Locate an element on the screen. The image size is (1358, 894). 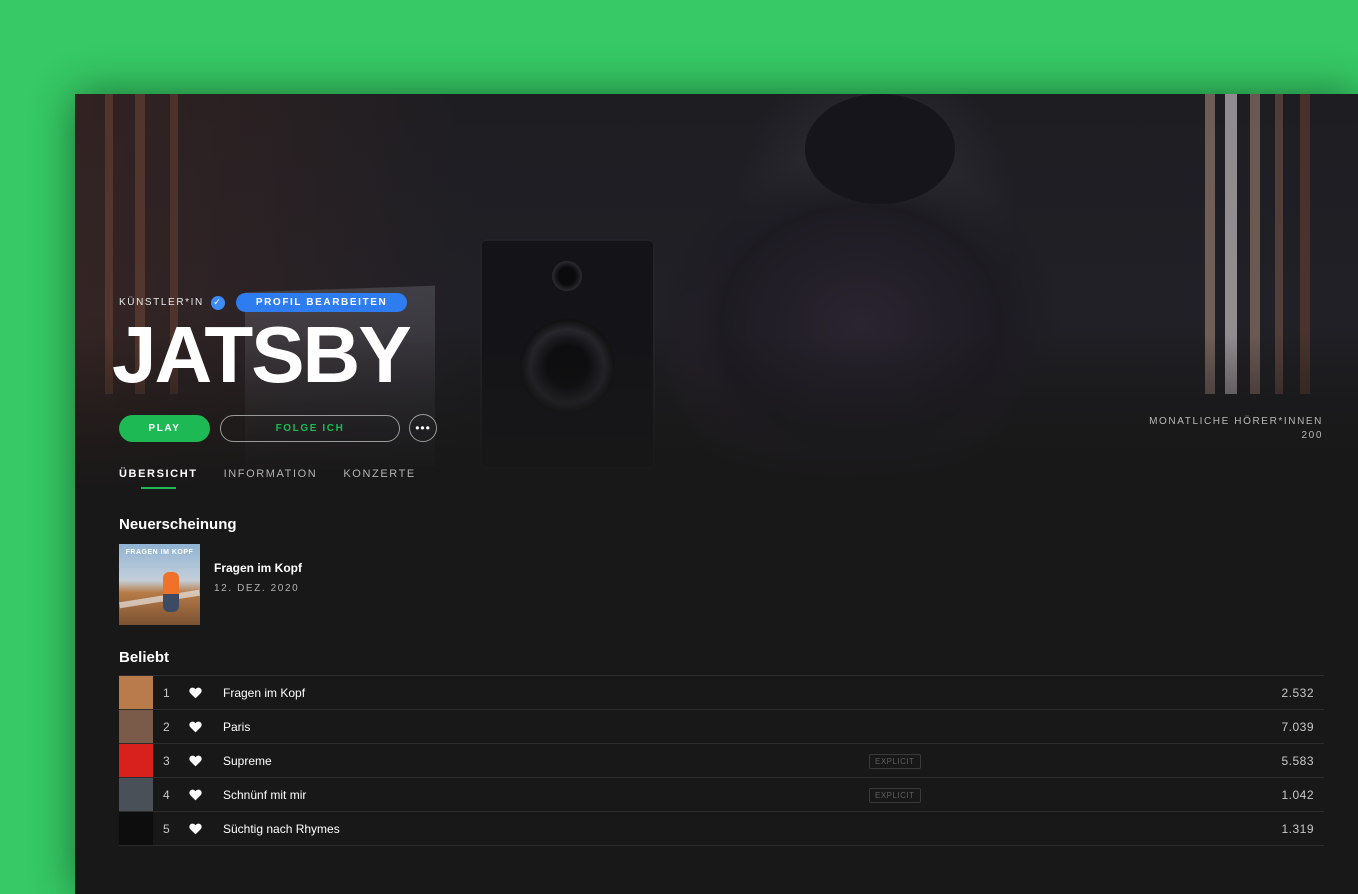
tab-concerts: KONZERTE is located at coordinates (379, 474).